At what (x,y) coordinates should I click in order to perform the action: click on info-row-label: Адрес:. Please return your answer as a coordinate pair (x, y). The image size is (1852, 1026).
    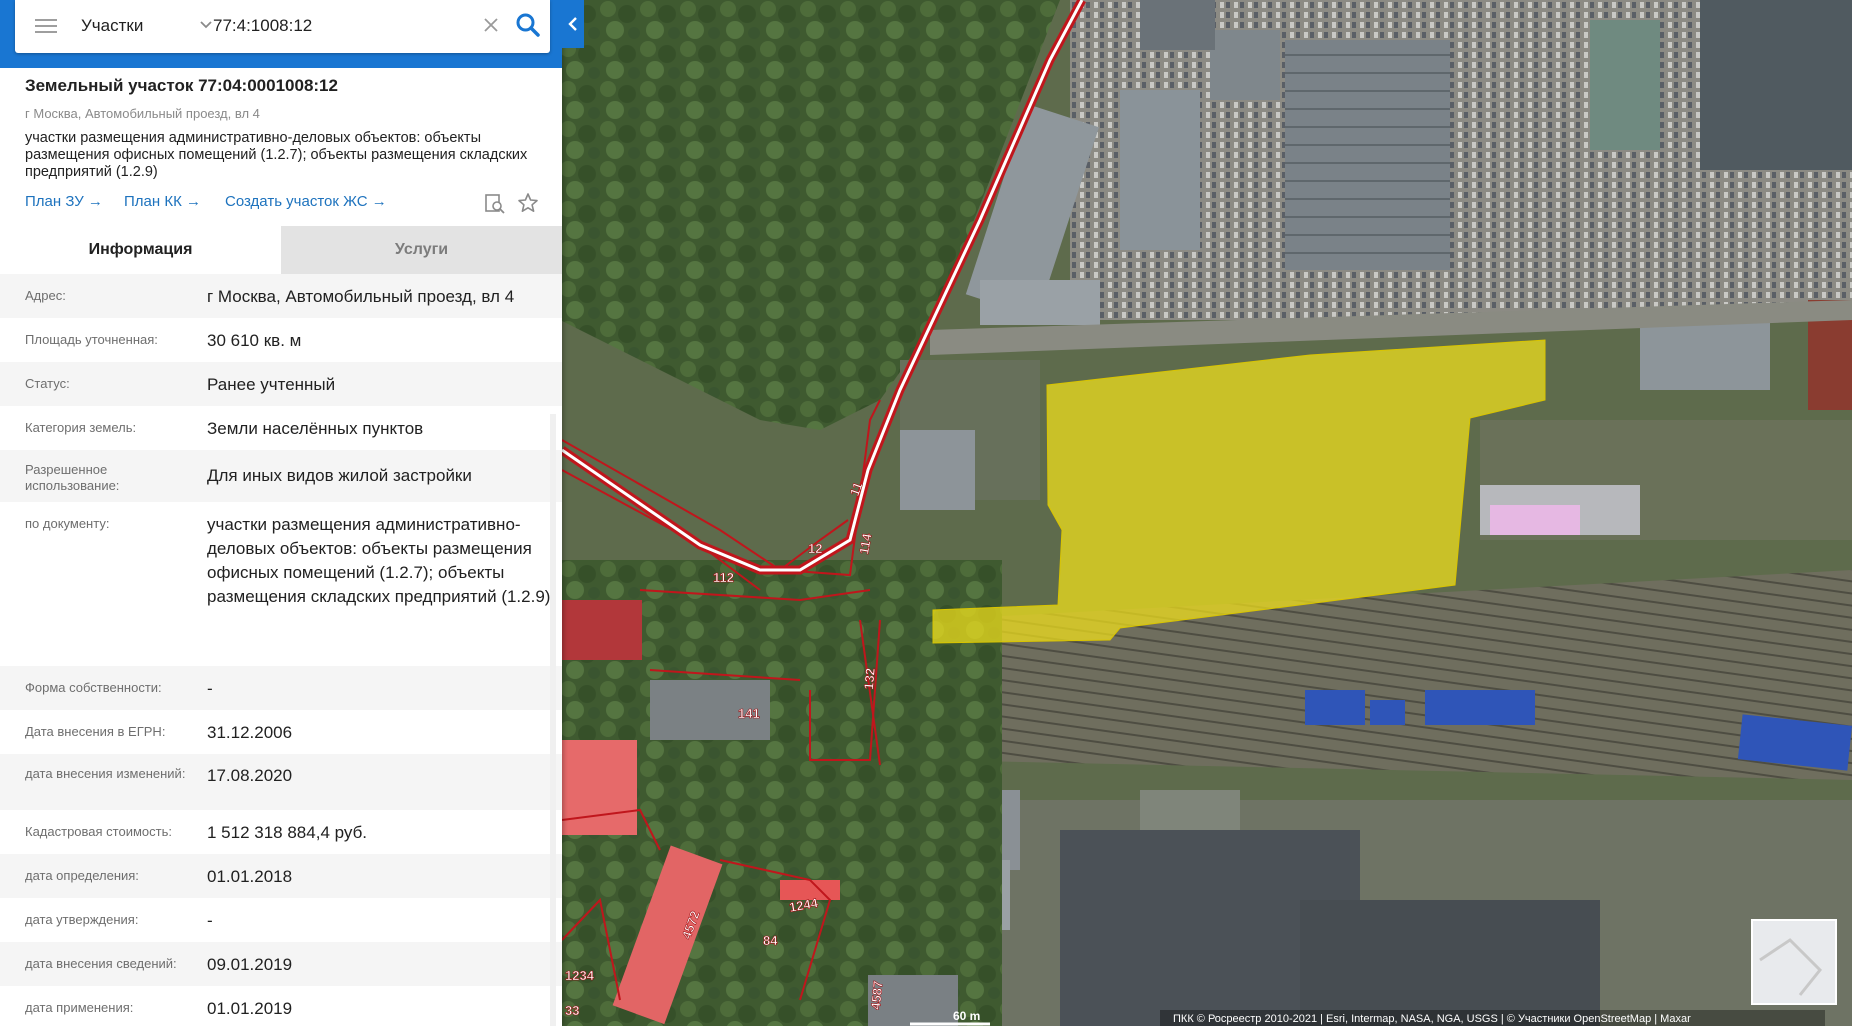
    Looking at the image, I should click on (45, 295).